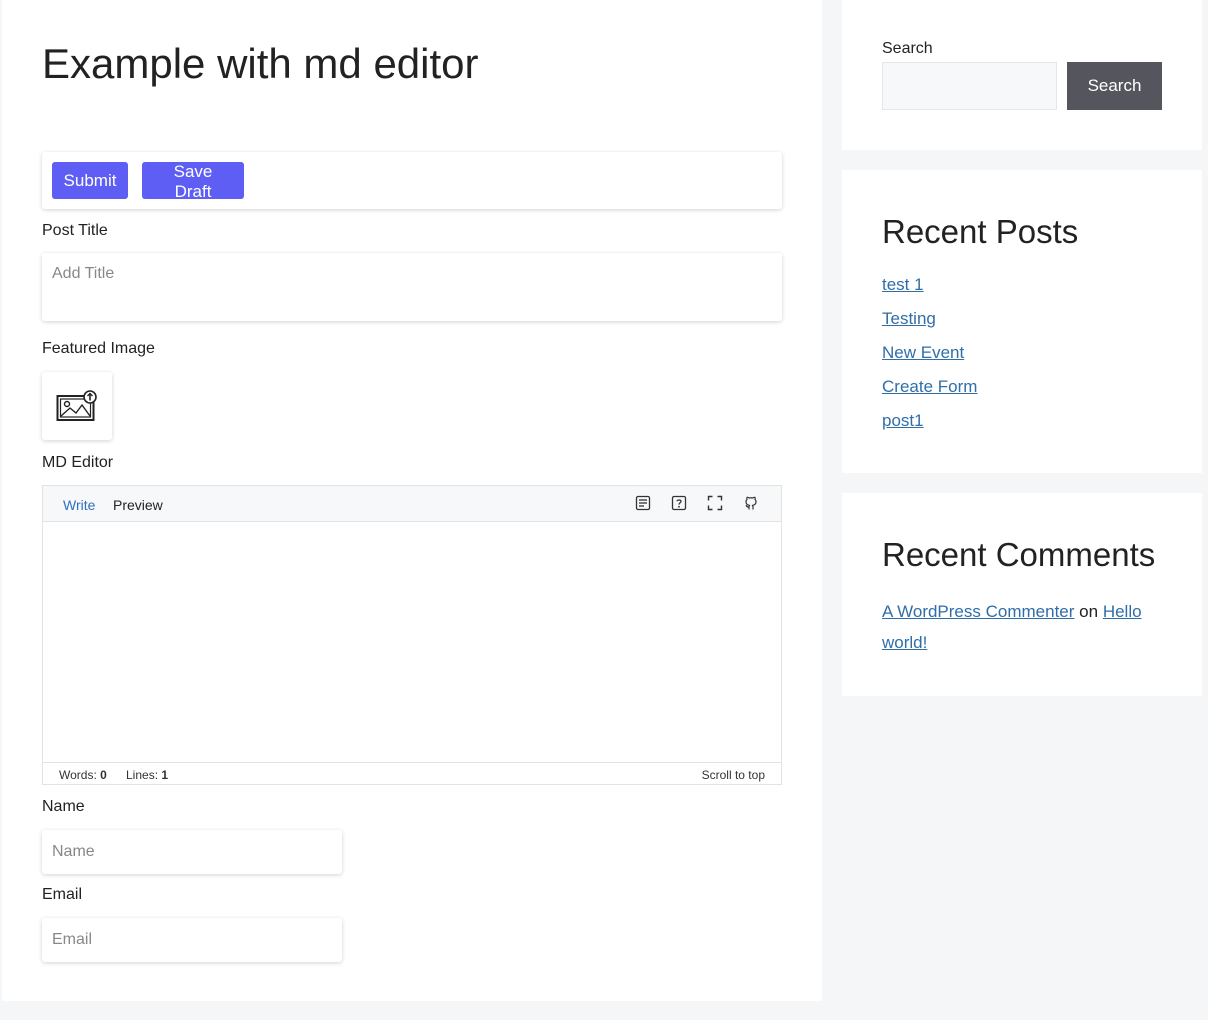 This screenshot has height=1020, width=1208. Describe the element at coordinates (147, 775) in the screenshot. I see `line-count: Lines: 1` at that location.